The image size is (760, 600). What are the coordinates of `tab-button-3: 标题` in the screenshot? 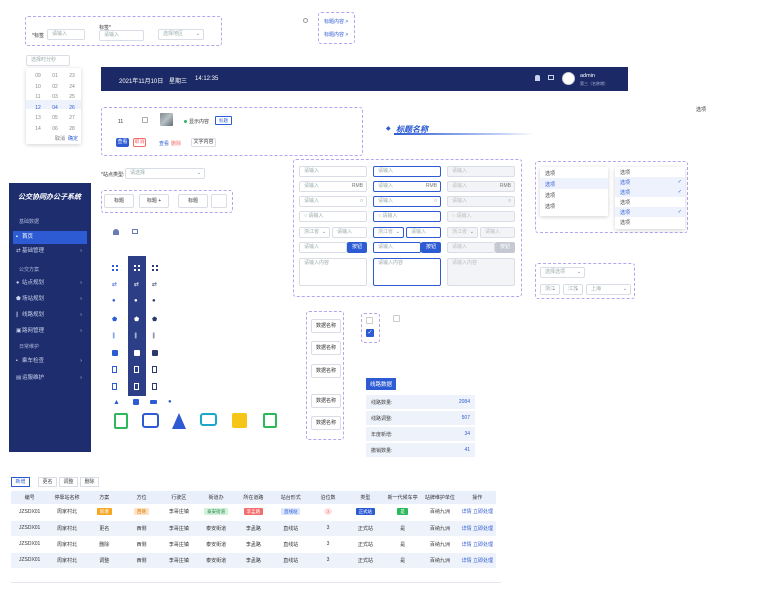 It's located at (193, 201).